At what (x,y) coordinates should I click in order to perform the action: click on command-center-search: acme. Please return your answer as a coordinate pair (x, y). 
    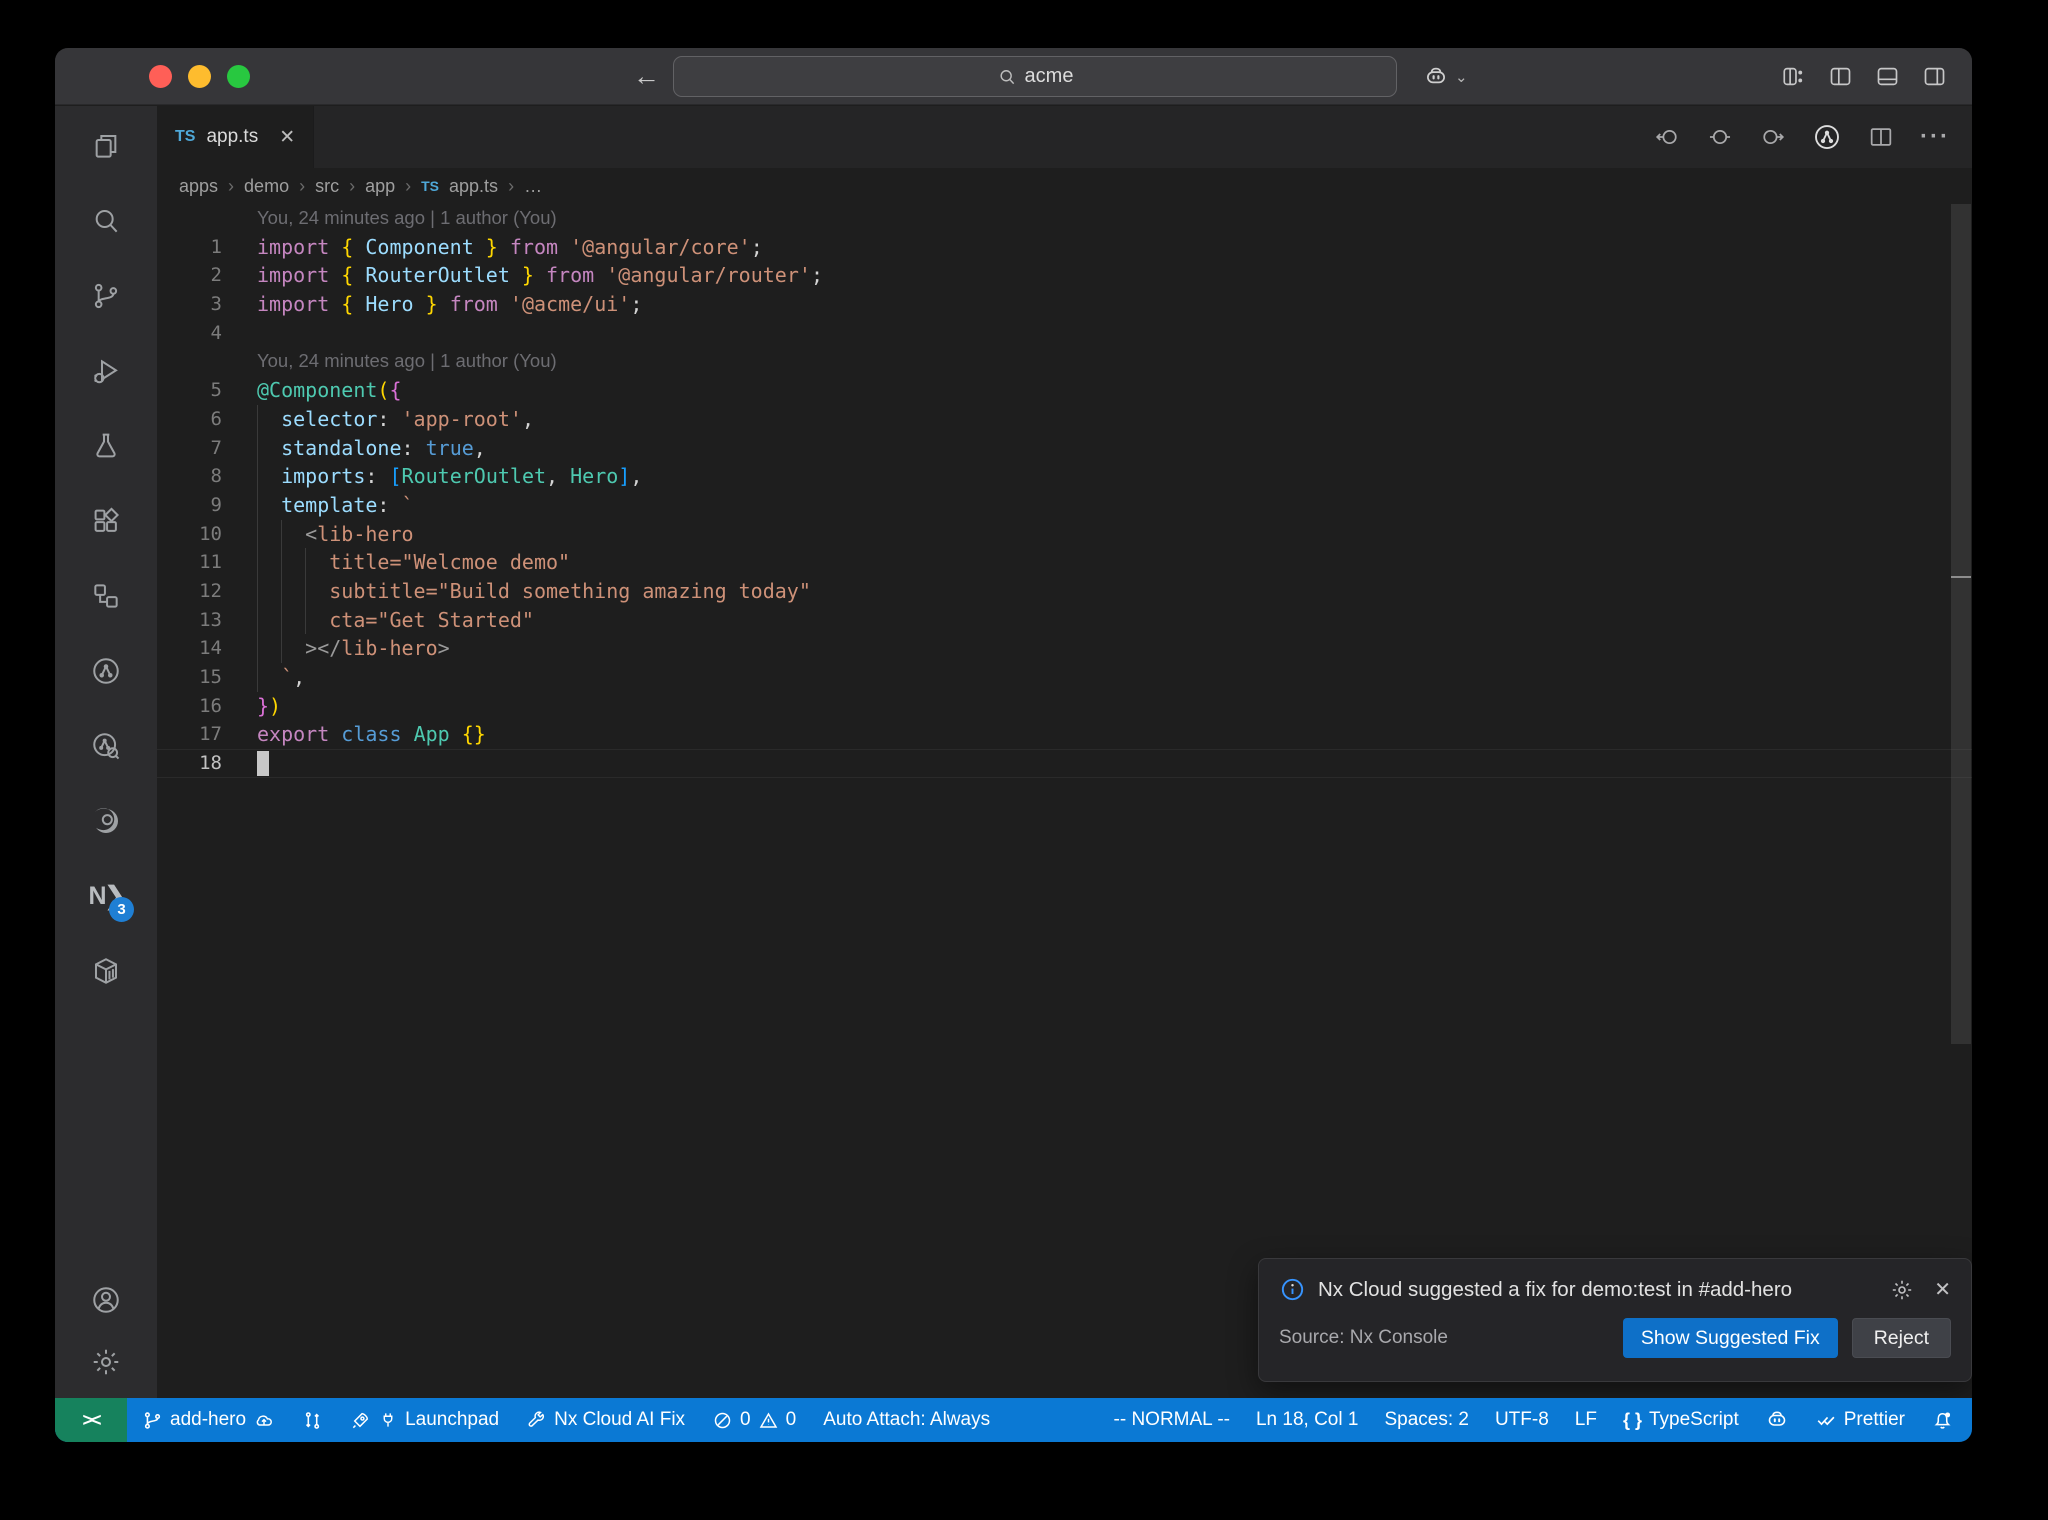
    Looking at the image, I should click on (1035, 76).